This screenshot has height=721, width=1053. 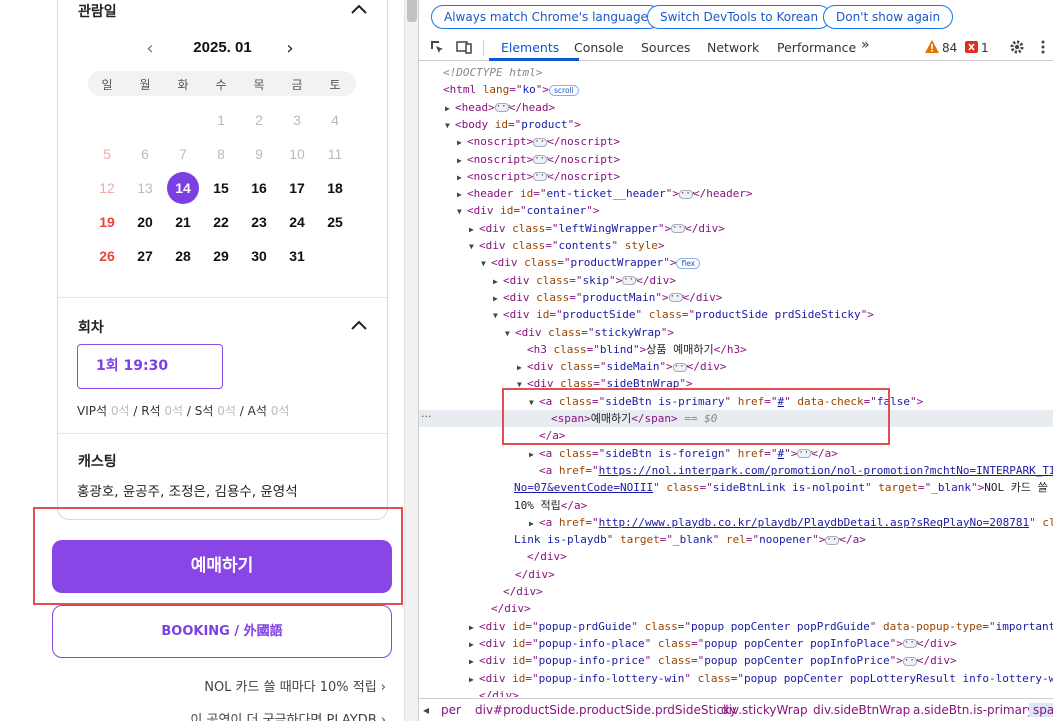 I want to click on calendar-day: 17, so click(x=297, y=188).